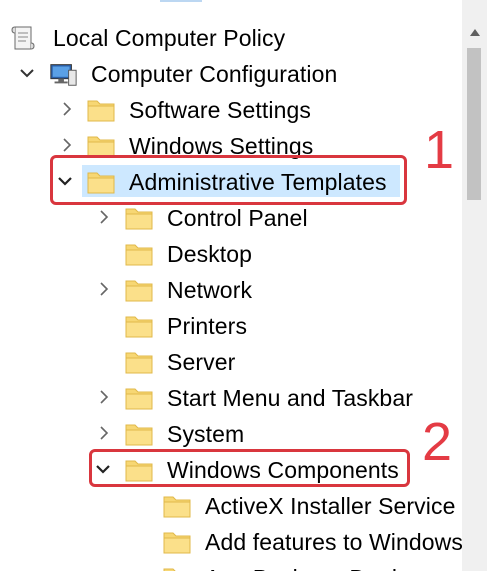 The image size is (487, 571). Describe the element at coordinates (220, 110) in the screenshot. I see `tree-item-label: Software Settings` at that location.